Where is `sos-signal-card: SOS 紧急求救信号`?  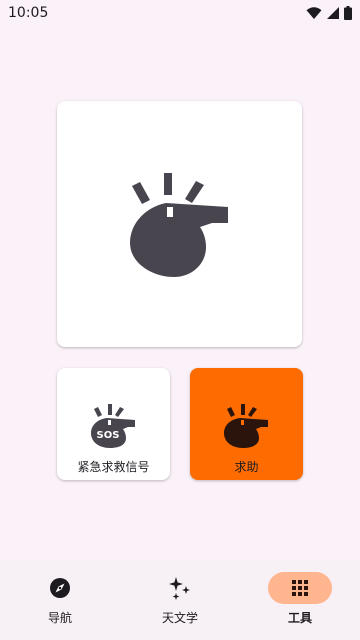 sos-signal-card: SOS 紧急求救信号 is located at coordinates (113, 424).